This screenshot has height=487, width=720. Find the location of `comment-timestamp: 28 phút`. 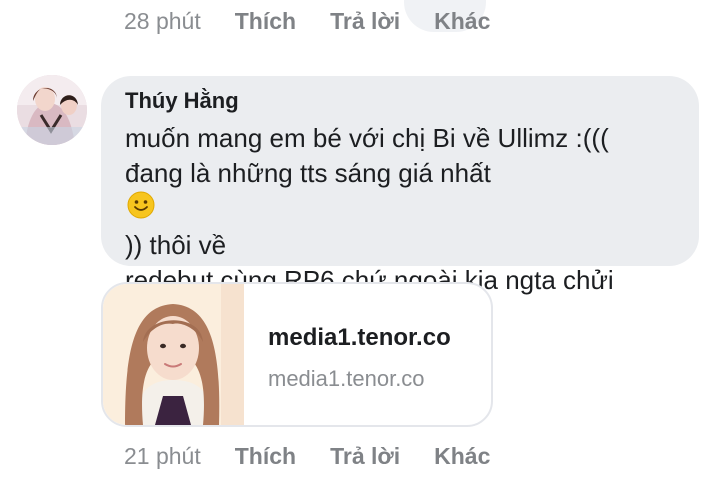

comment-timestamp: 28 phút is located at coordinates (162, 21).